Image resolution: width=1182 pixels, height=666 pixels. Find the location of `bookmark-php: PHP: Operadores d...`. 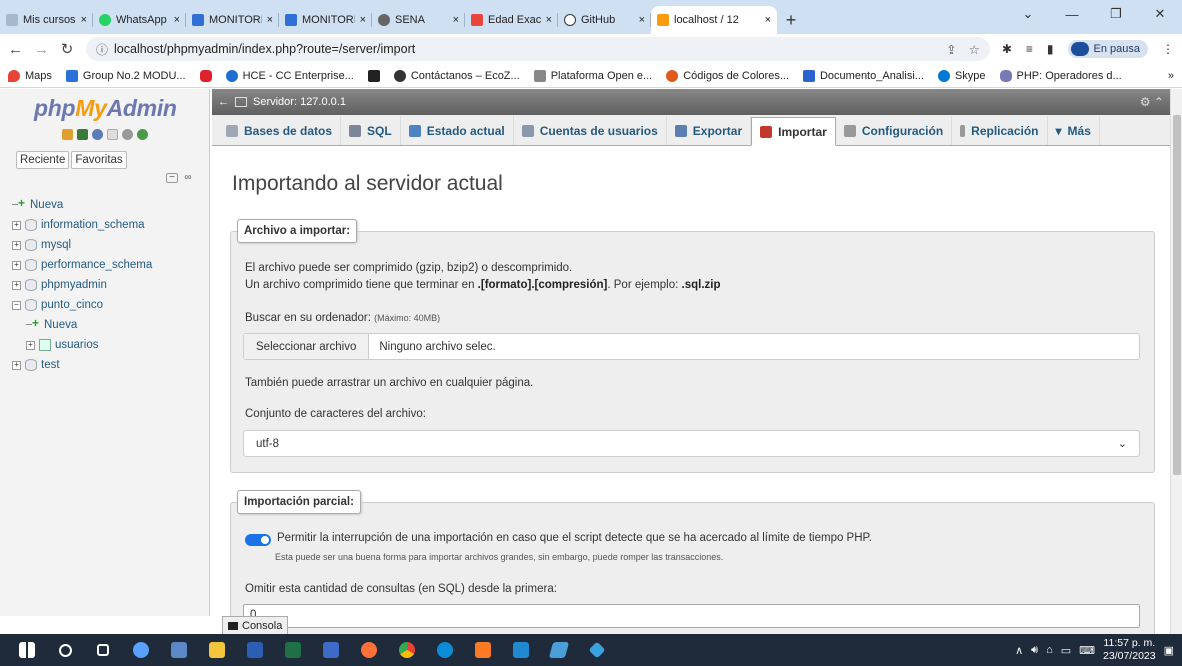

bookmark-php: PHP: Operadores d... is located at coordinates (1060, 75).